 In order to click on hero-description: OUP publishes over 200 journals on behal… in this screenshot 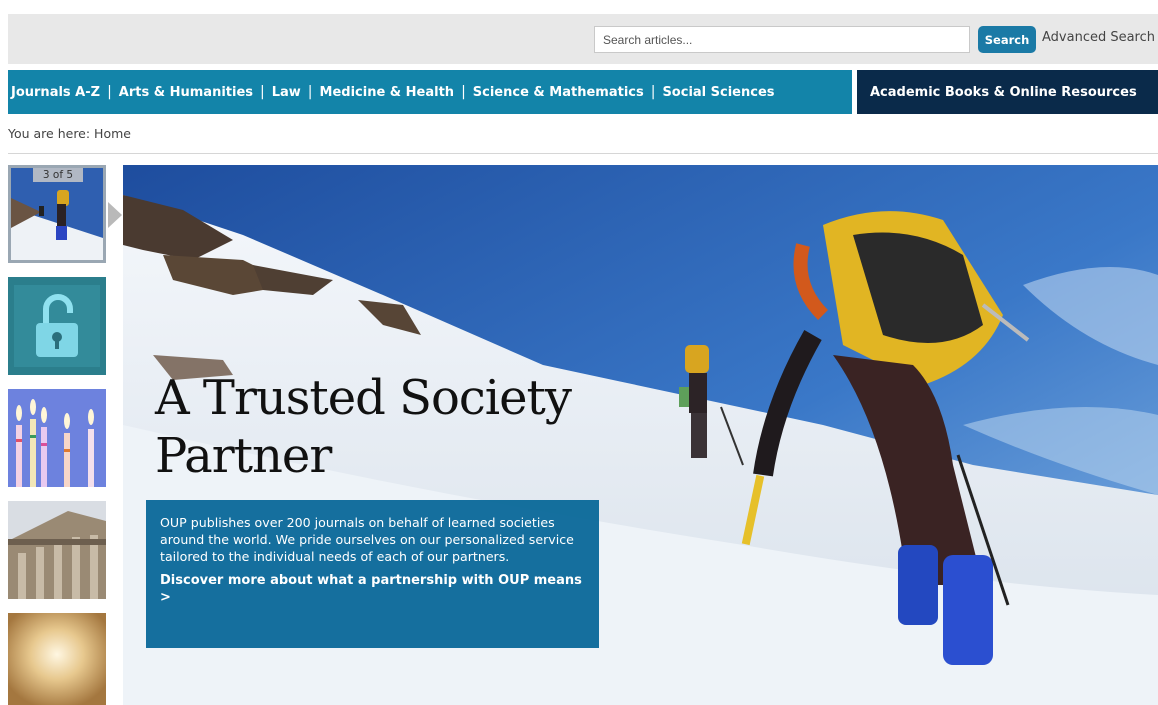, I will do `click(367, 539)`.